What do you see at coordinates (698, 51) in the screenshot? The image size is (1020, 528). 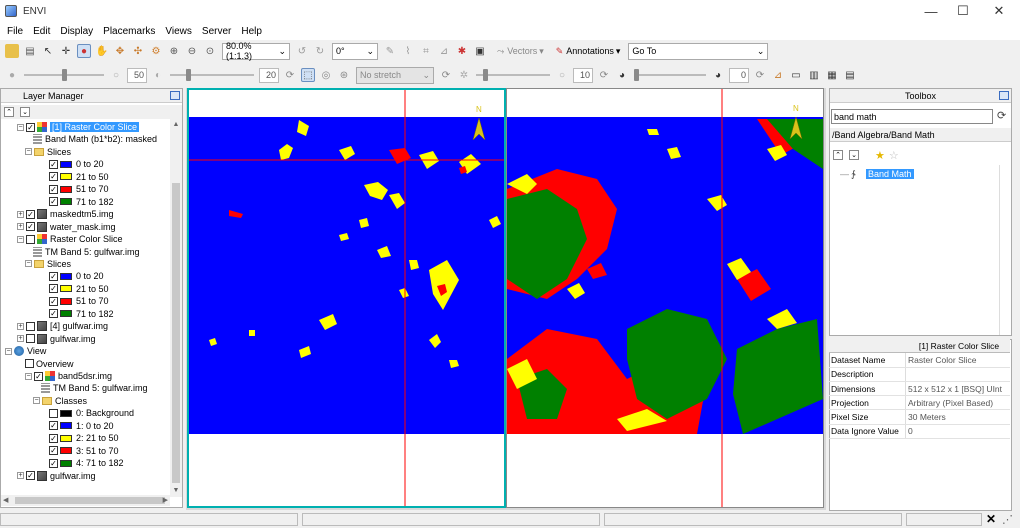 I see `goto-combo: Go To ⌄` at bounding box center [698, 51].